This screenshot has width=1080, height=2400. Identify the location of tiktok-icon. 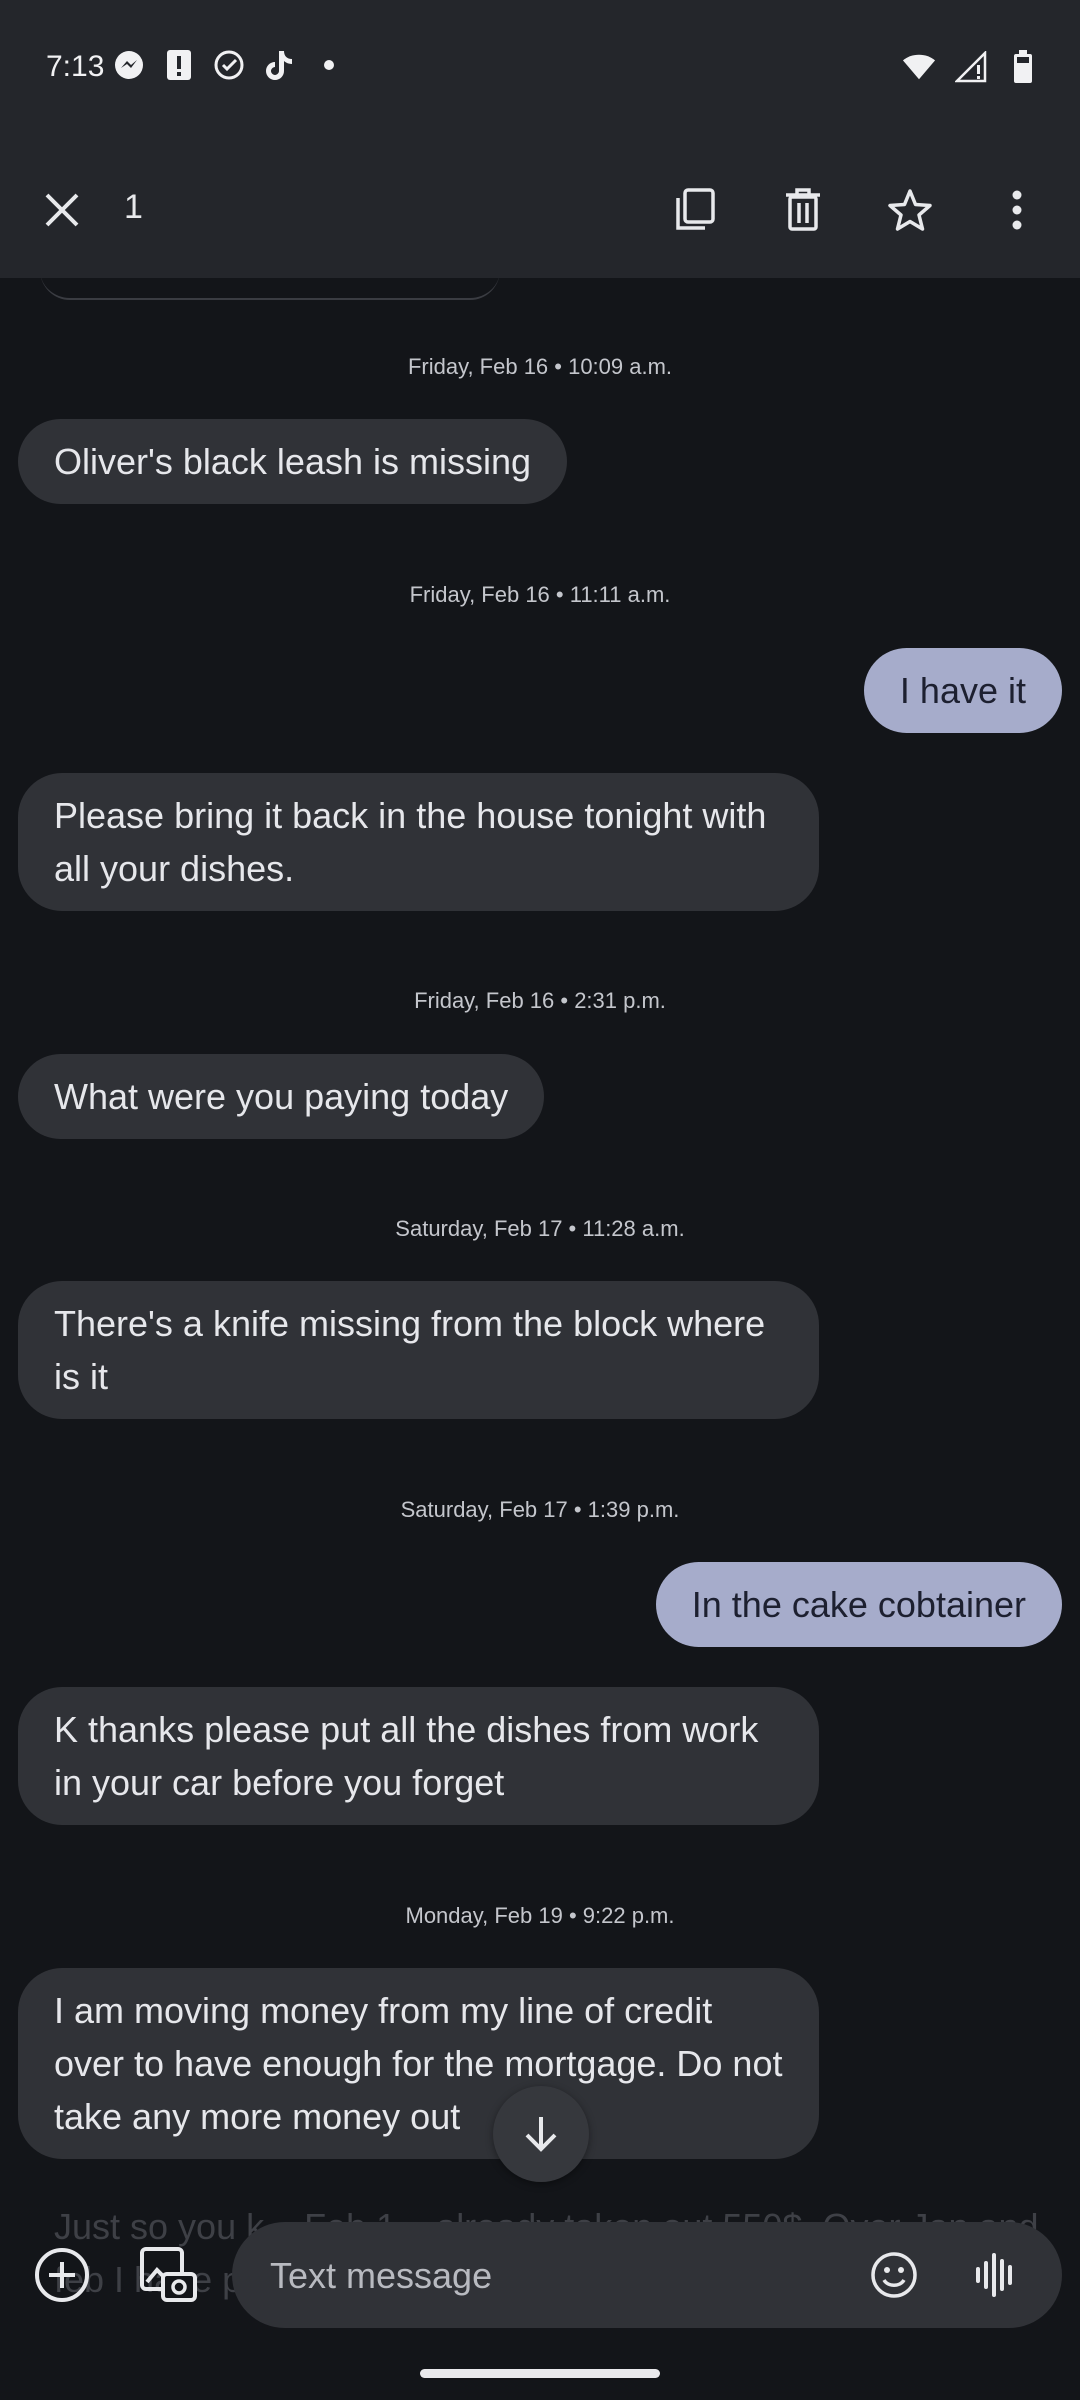
(279, 65).